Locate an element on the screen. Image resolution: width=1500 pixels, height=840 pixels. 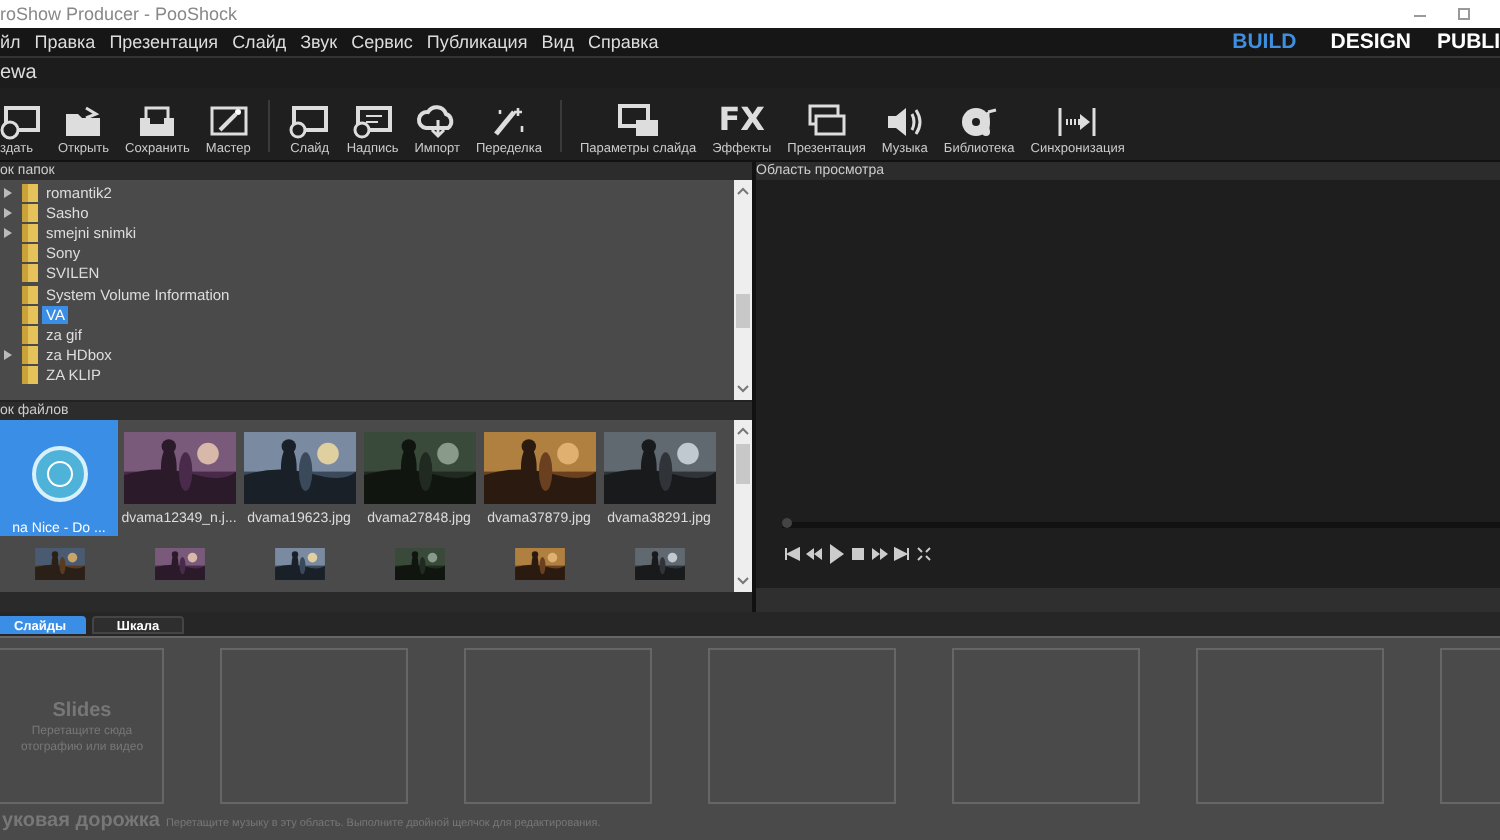
audio-disc-icon is located at coordinates (59, 474).